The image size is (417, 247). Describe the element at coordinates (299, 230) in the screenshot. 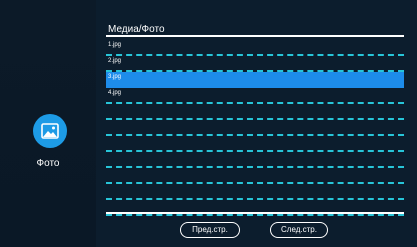

I see `next-page-button: След.стр.` at that location.